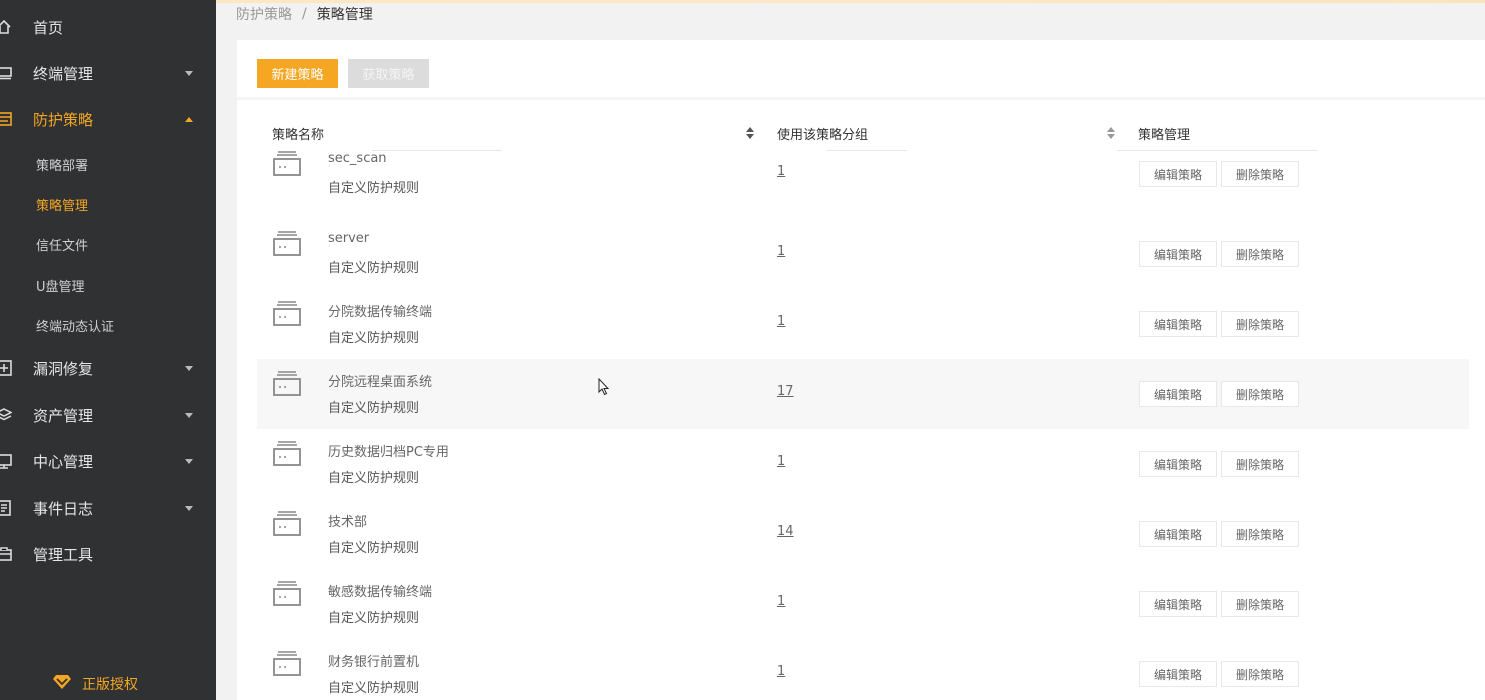 Image resolution: width=1485 pixels, height=700 pixels. I want to click on policy-name: server, so click(349, 238).